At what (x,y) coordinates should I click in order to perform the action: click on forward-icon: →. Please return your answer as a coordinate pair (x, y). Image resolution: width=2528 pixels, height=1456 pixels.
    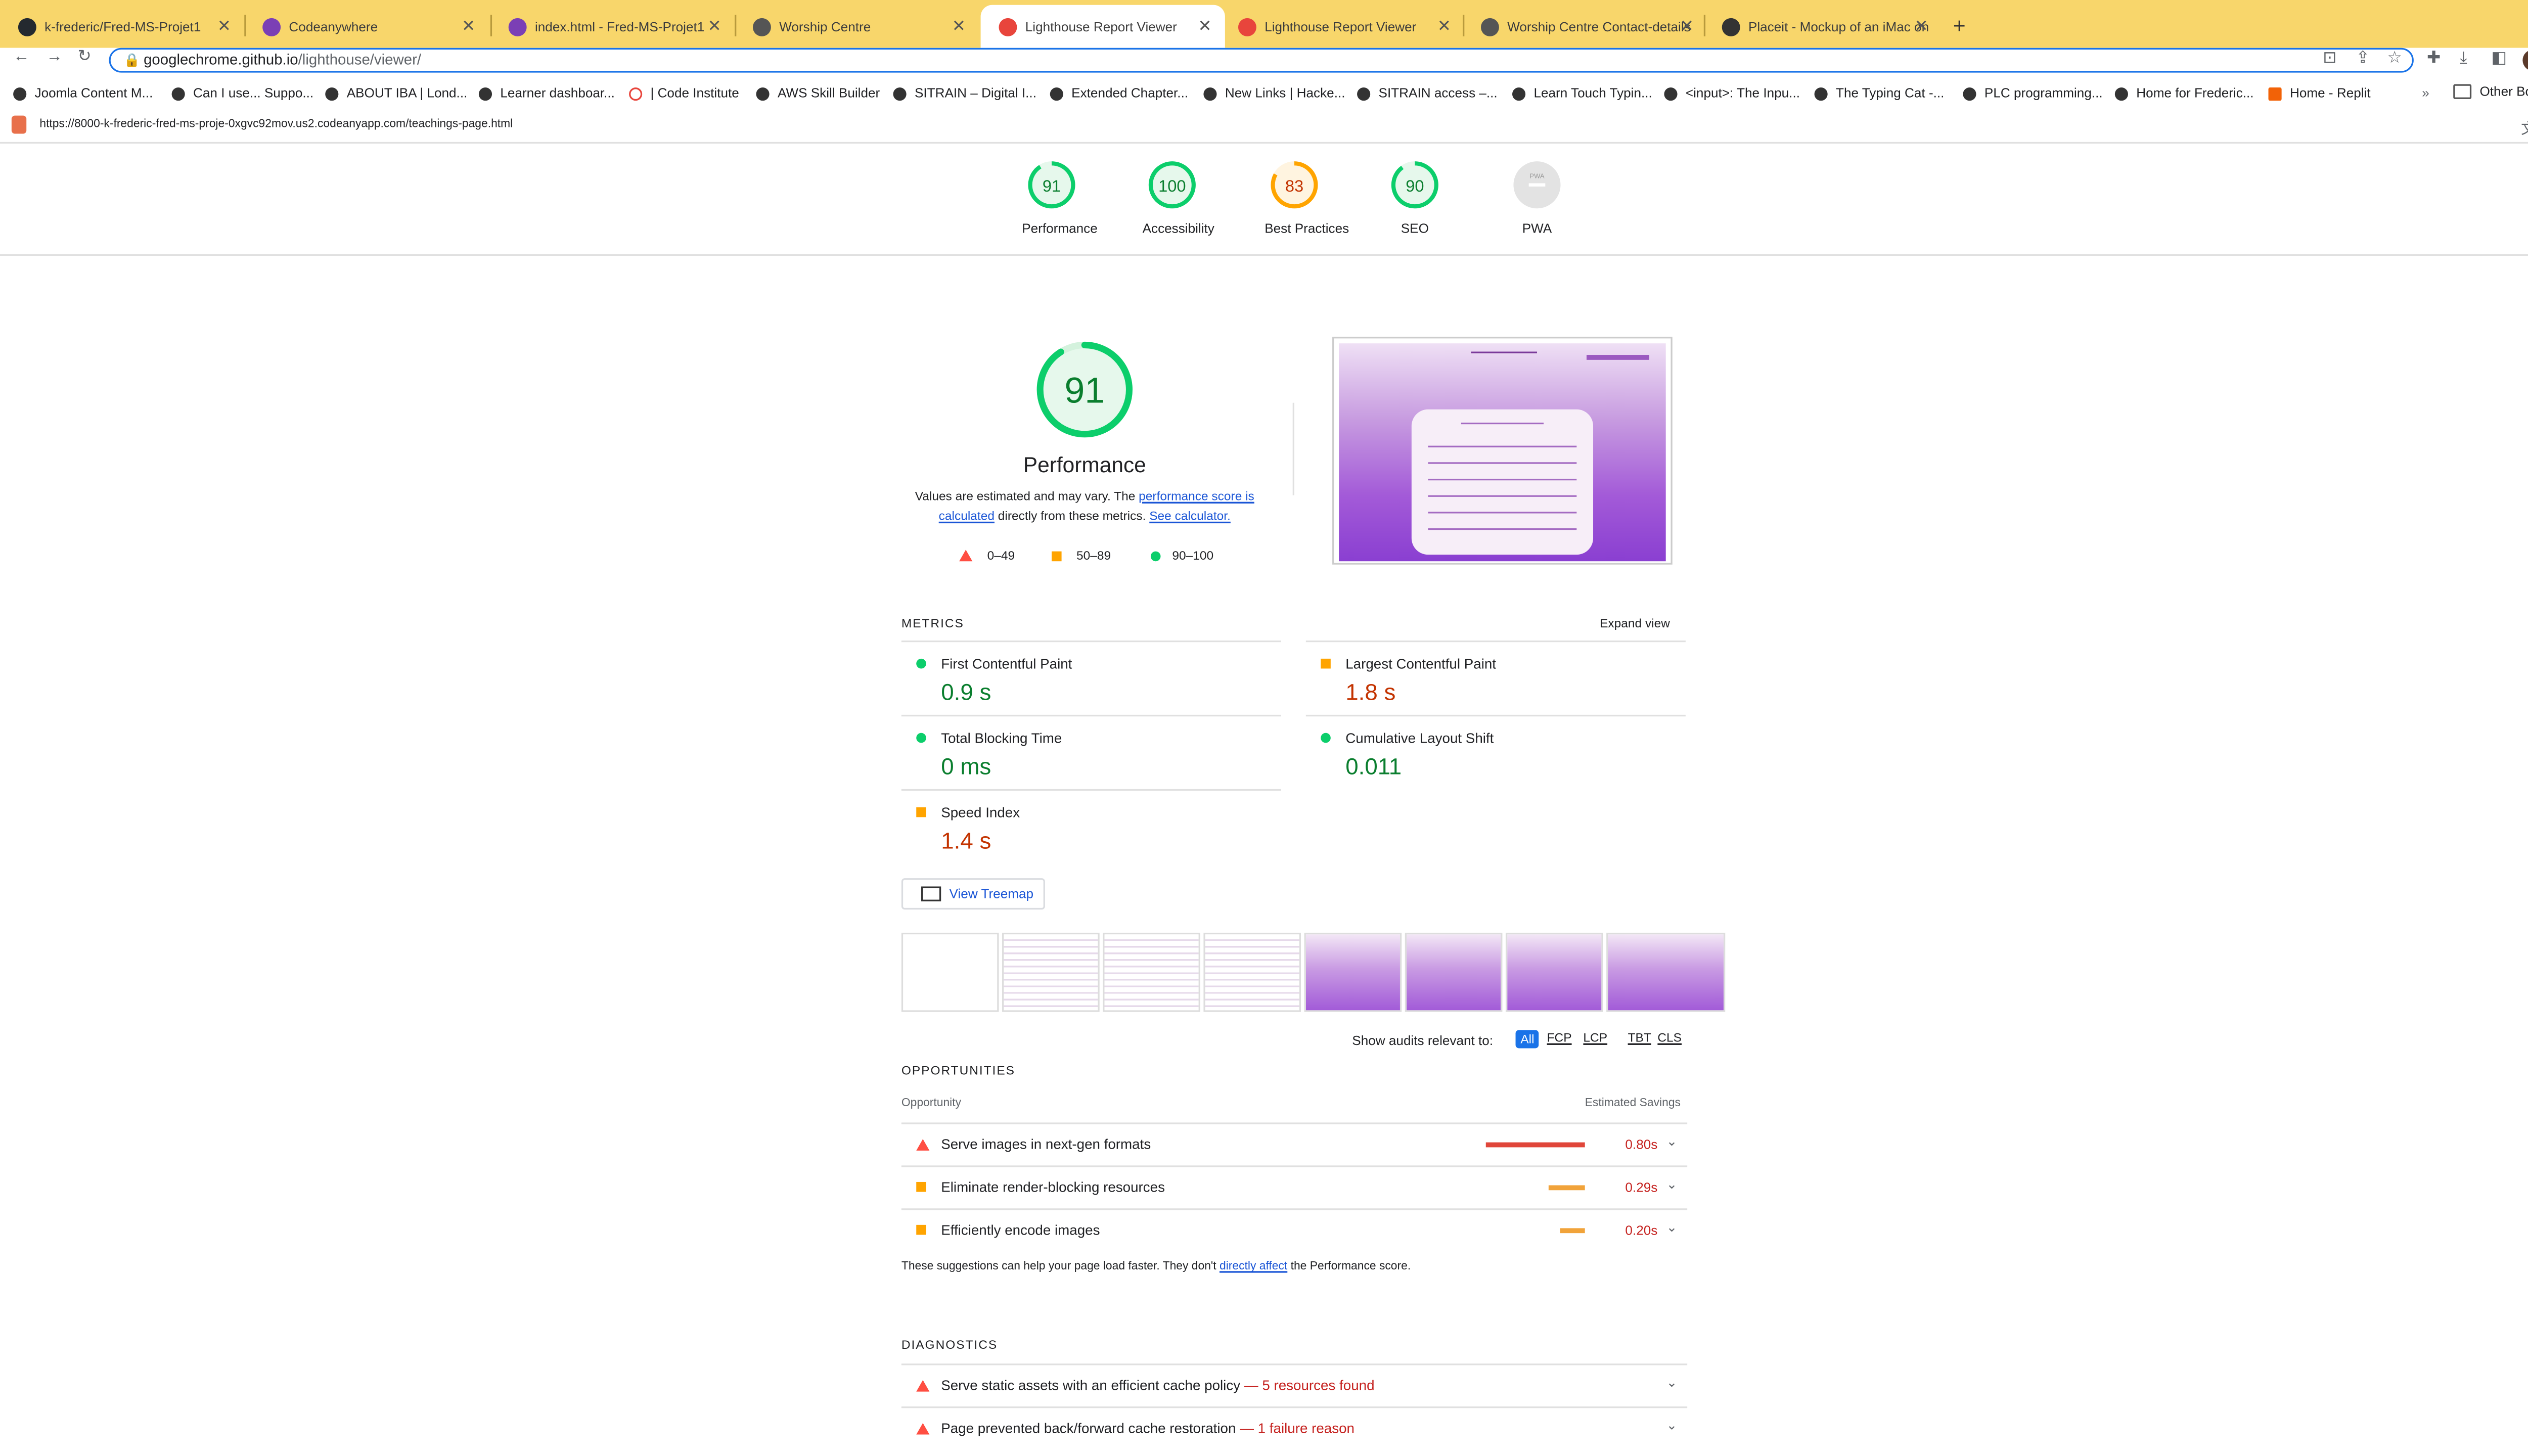
    Looking at the image, I should click on (55, 57).